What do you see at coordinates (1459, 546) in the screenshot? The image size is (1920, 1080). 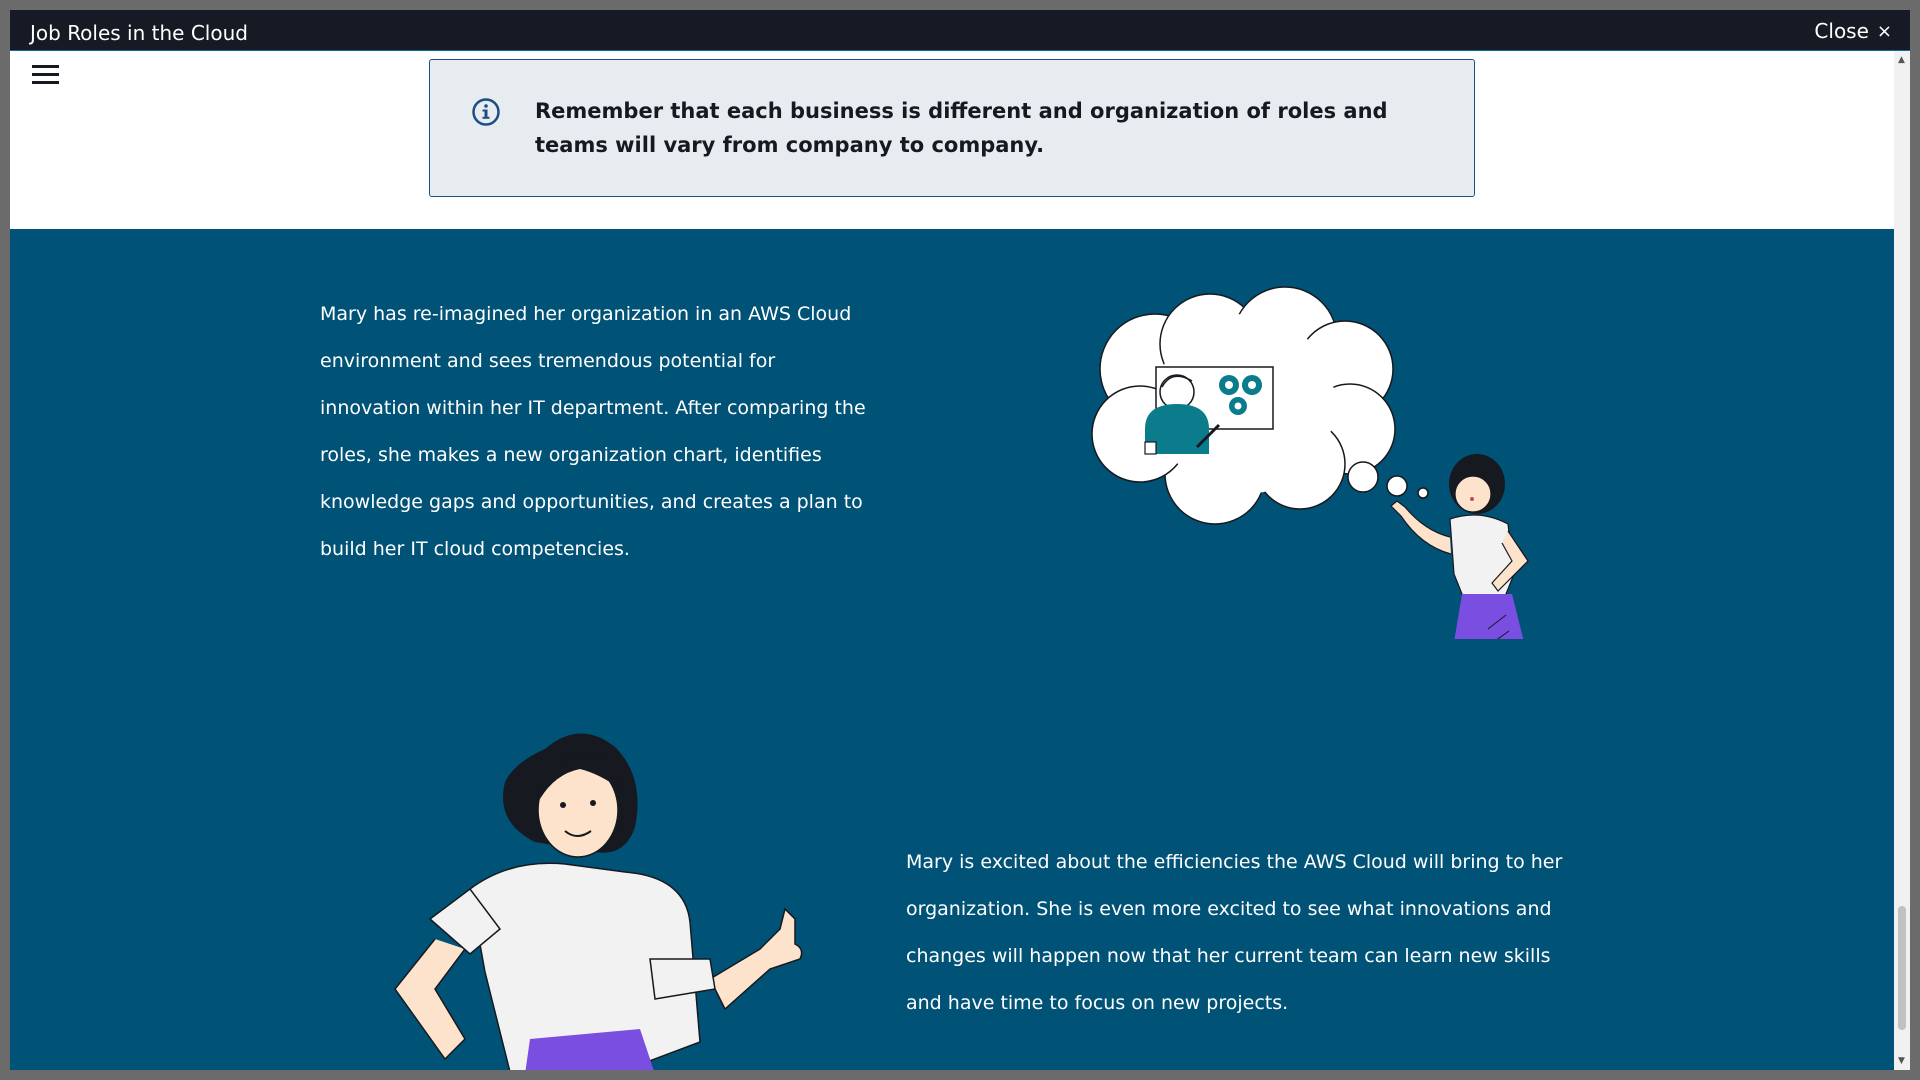 I see `thinking-woman` at bounding box center [1459, 546].